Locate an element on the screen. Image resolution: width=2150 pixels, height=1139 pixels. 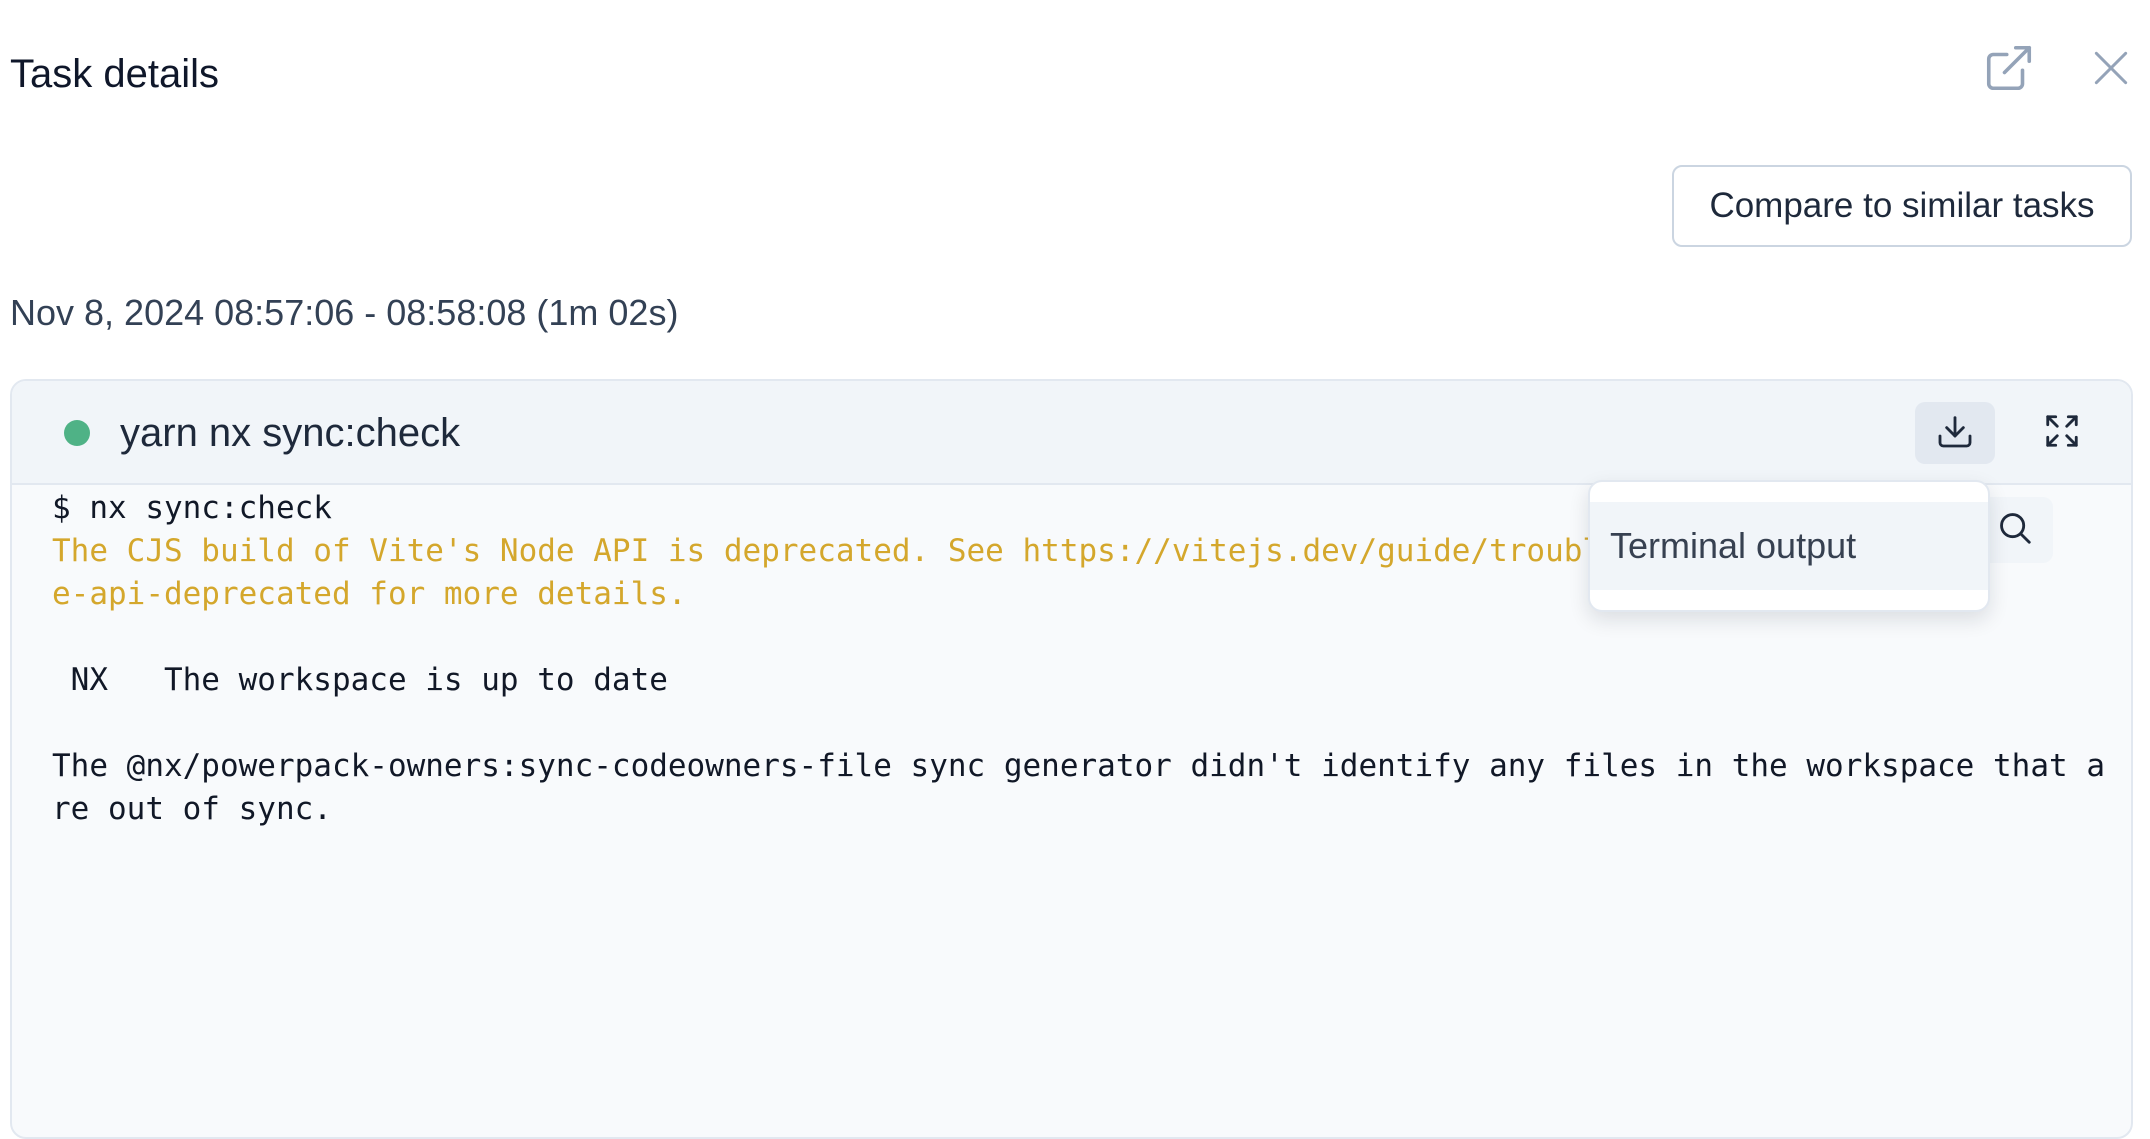
external-link-icon is located at coordinates (2009, 70).